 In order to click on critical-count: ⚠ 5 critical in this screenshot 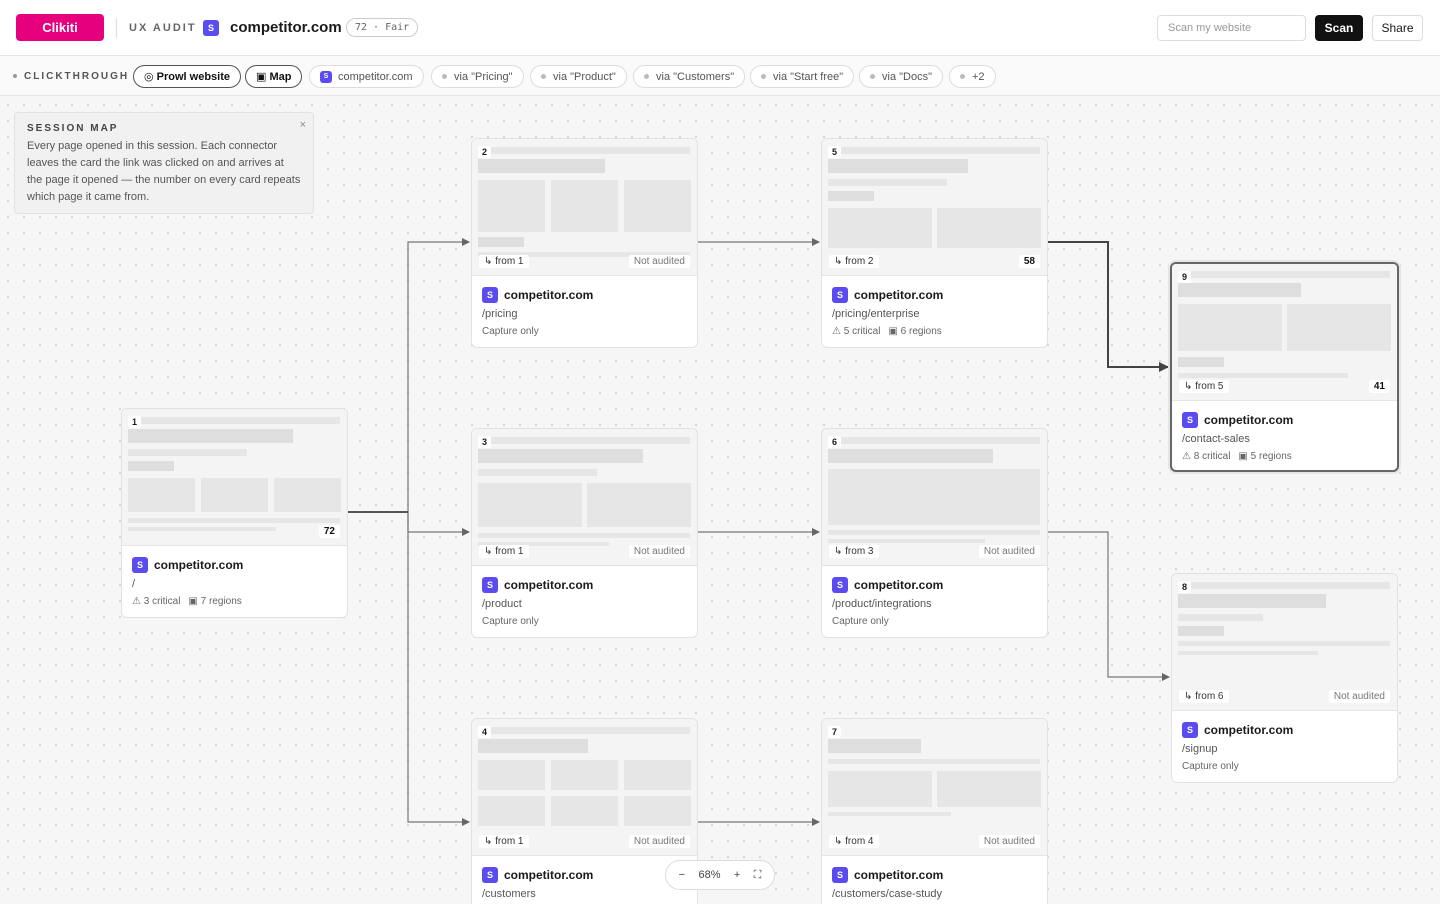, I will do `click(856, 331)`.